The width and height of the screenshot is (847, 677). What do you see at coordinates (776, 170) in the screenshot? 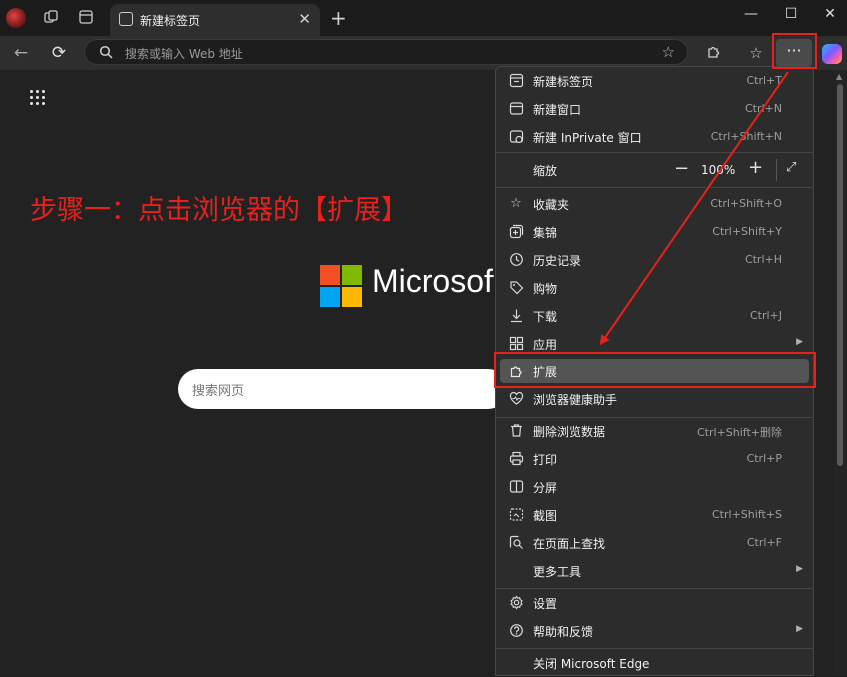
I see `zoom-divider` at bounding box center [776, 170].